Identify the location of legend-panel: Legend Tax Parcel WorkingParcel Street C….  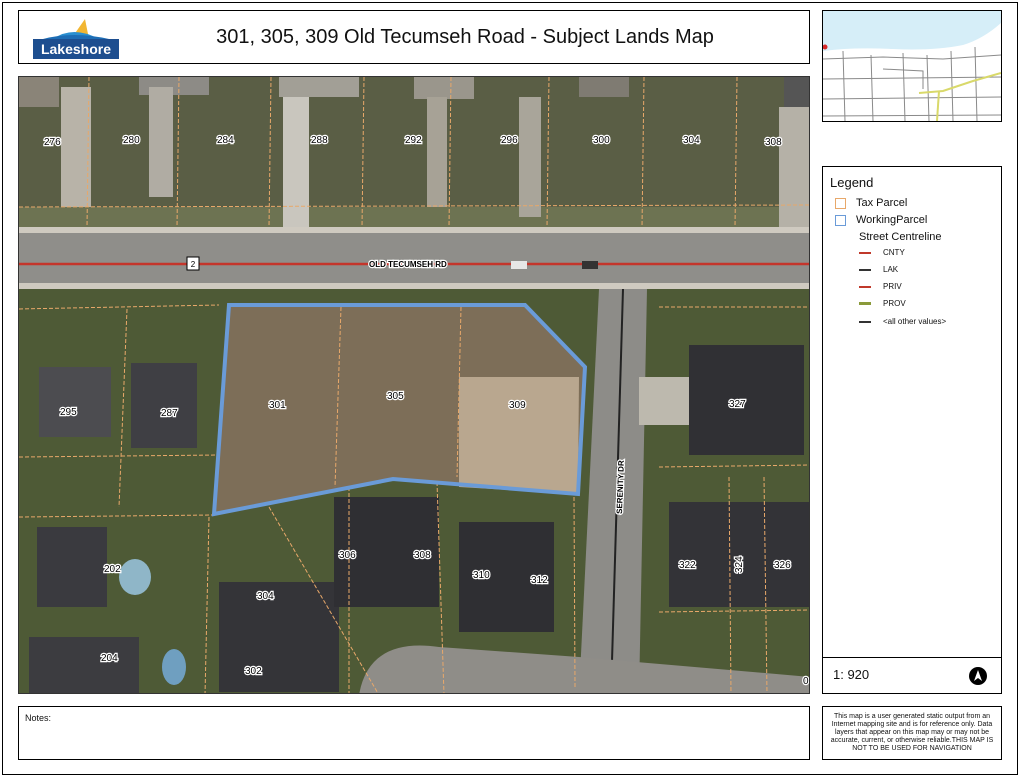
(912, 430).